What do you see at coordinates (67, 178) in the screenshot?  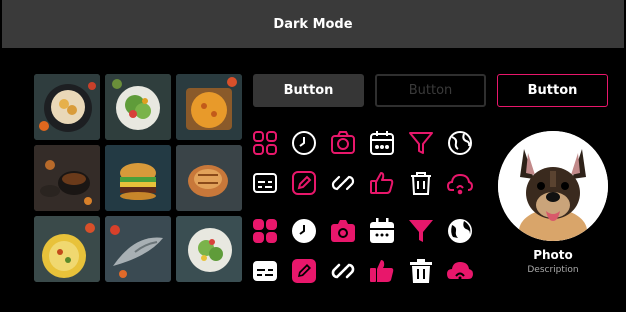 I see `gallery-image-tea` at bounding box center [67, 178].